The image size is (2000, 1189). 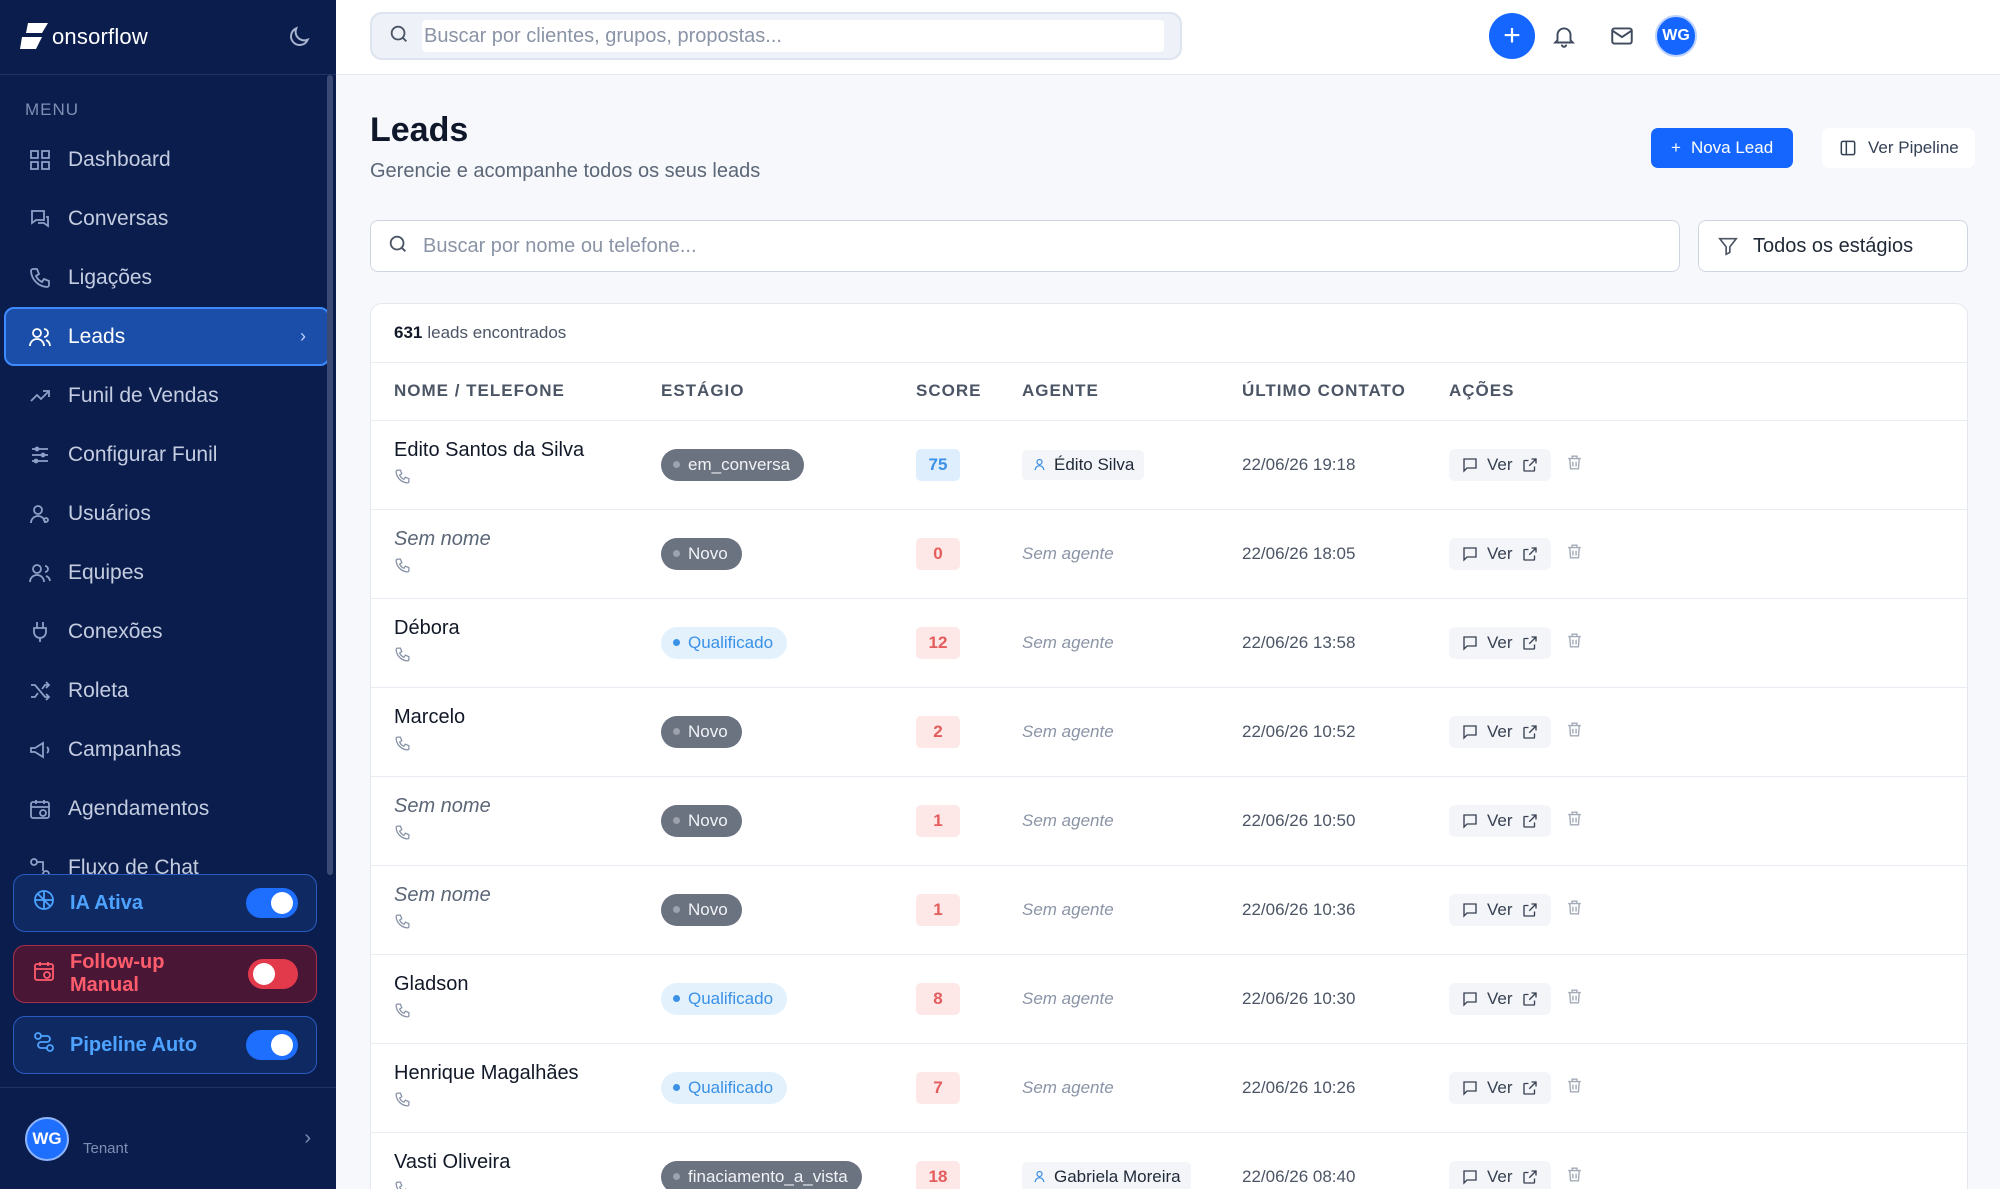 I want to click on stage-badge: Qualificado, so click(x=724, y=1087).